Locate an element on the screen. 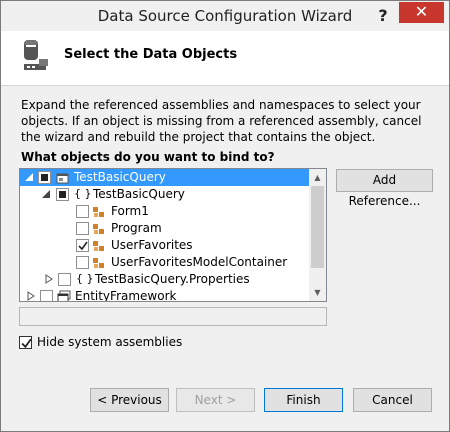 This screenshot has height=432, width=450. wizard-footer: < Previous Next > Finish Cancel is located at coordinates (225, 399).